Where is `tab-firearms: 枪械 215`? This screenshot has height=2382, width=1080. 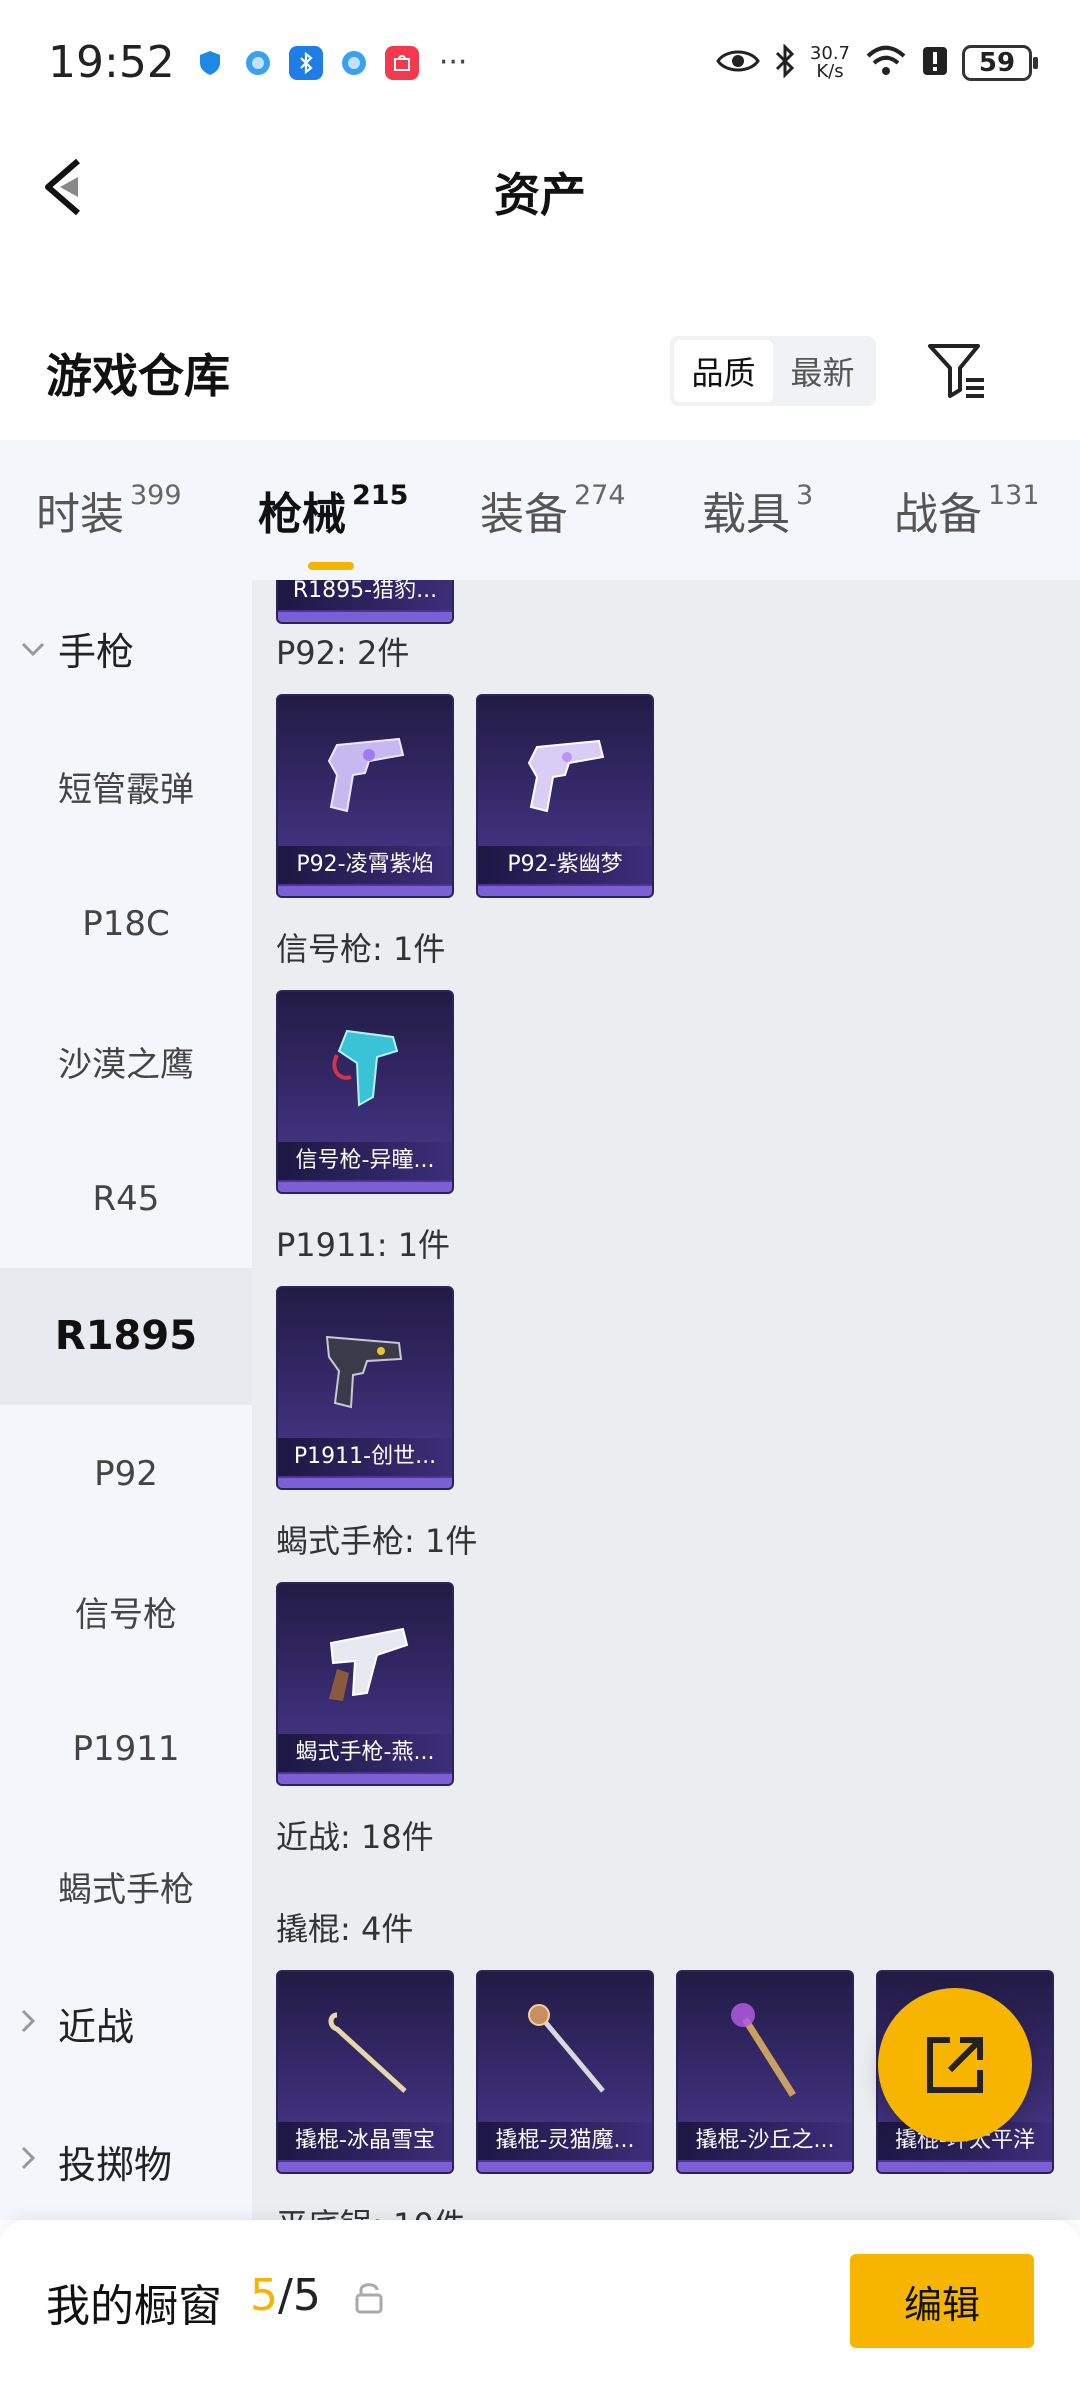
tab-firearms: 枪械 215 is located at coordinates (333, 524).